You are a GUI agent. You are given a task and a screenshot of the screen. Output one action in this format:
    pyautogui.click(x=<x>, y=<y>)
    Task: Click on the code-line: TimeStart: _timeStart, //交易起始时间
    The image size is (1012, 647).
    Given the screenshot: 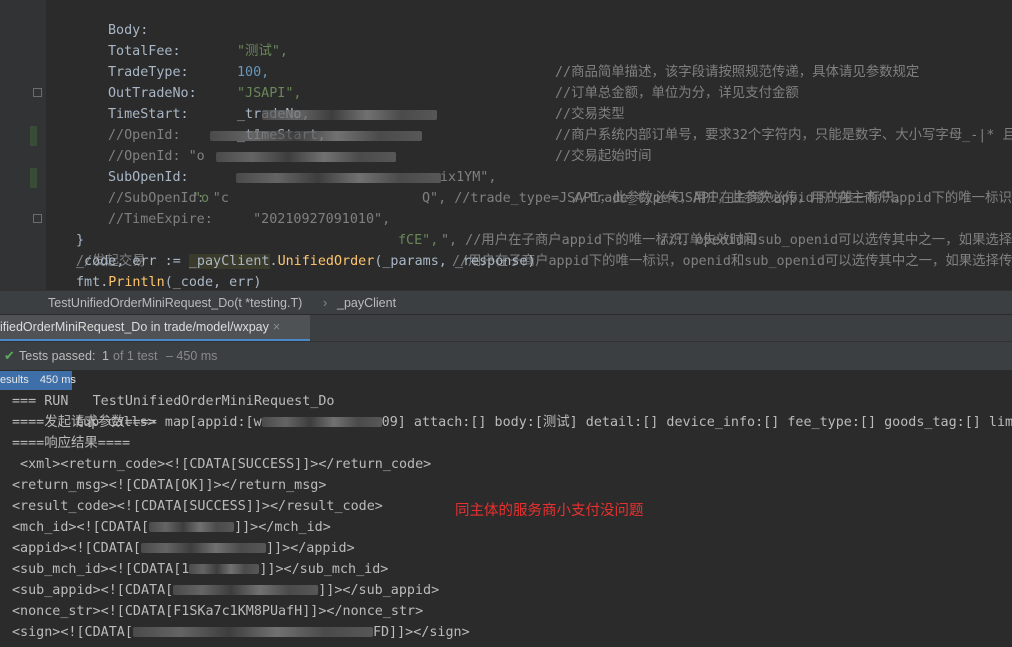 What is the action you would take?
    pyautogui.click(x=325, y=123)
    